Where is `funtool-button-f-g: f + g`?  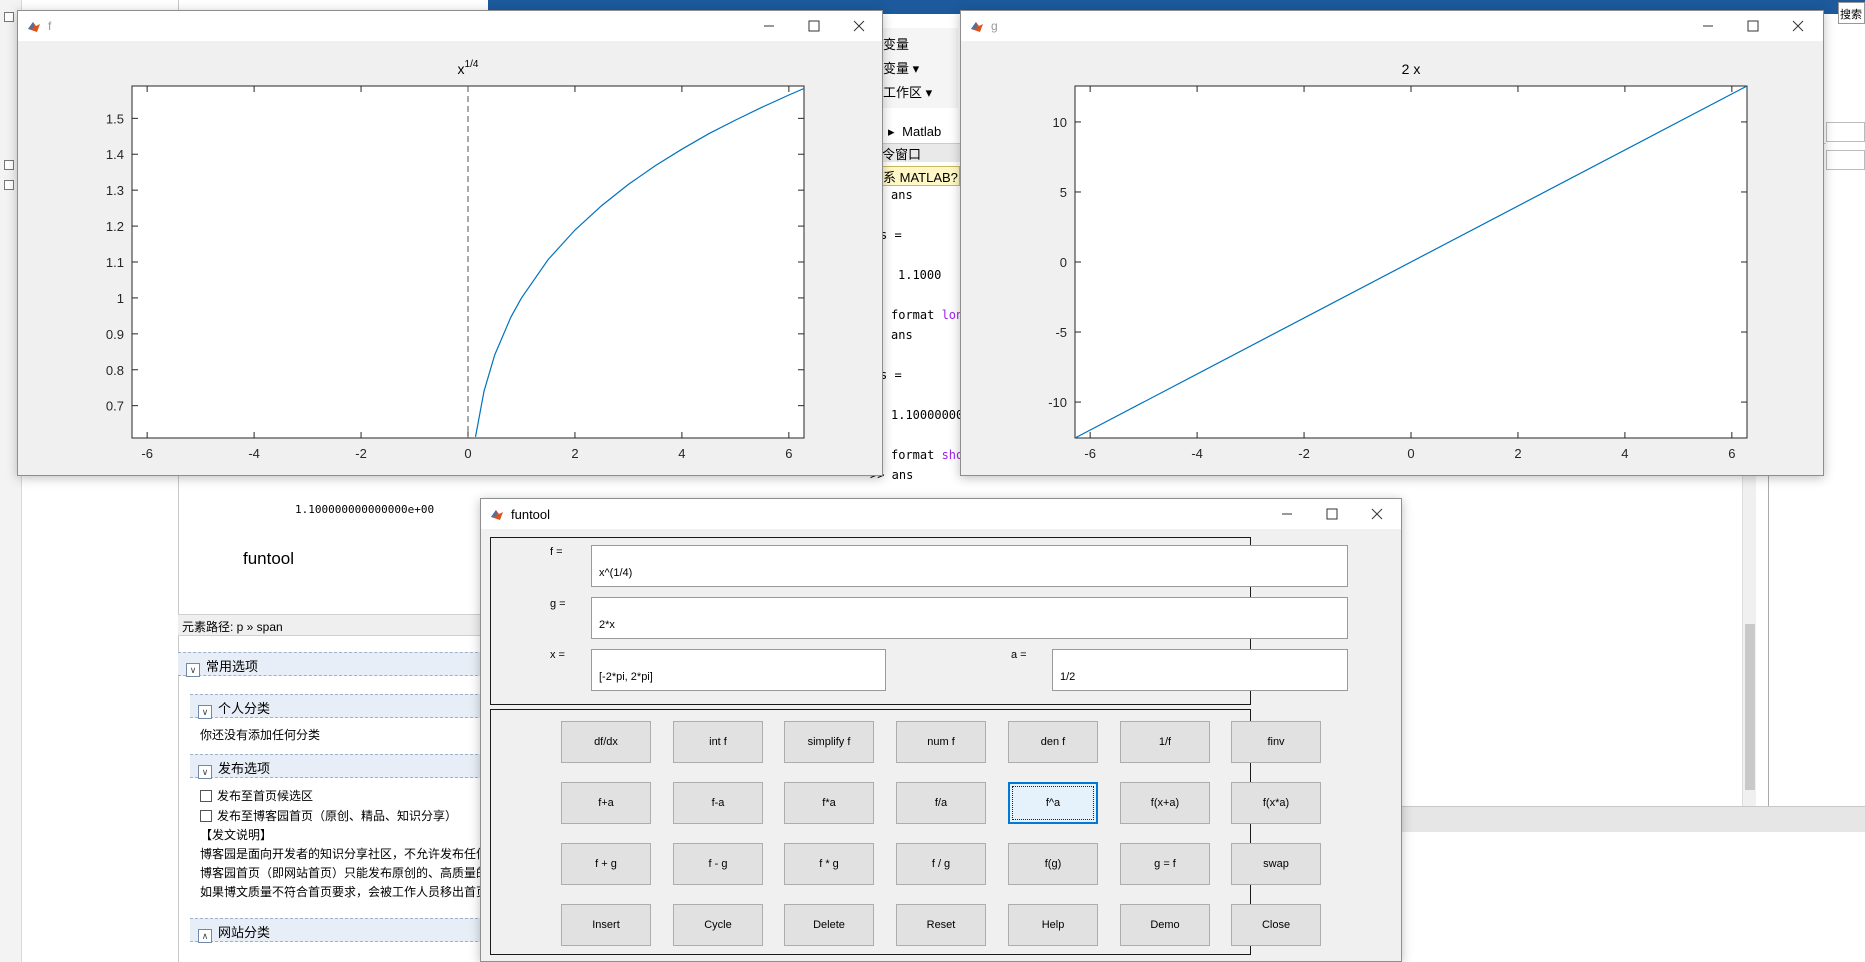
funtool-button-f-g: f + g is located at coordinates (606, 864).